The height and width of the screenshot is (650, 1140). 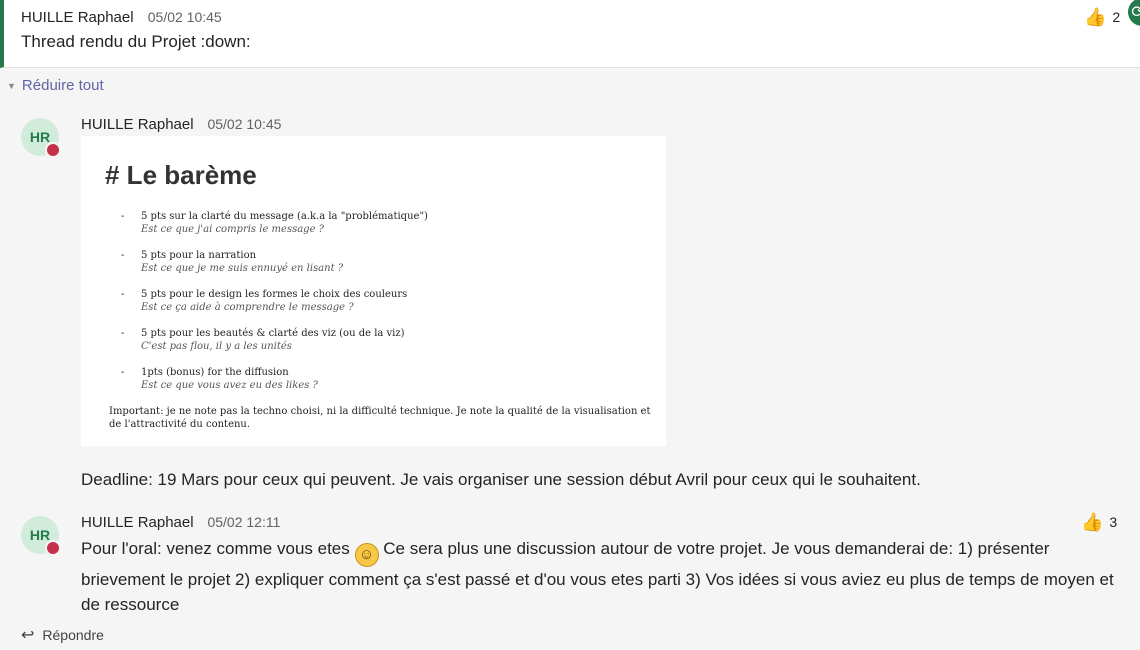 What do you see at coordinates (136, 41) in the screenshot?
I see `post-message: Thread rendu du Projet :down:` at bounding box center [136, 41].